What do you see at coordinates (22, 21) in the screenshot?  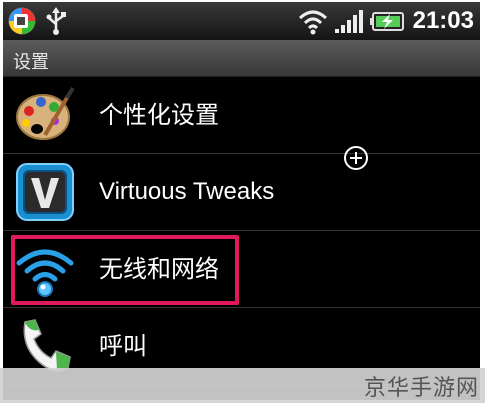 I see `notification-app-icon` at bounding box center [22, 21].